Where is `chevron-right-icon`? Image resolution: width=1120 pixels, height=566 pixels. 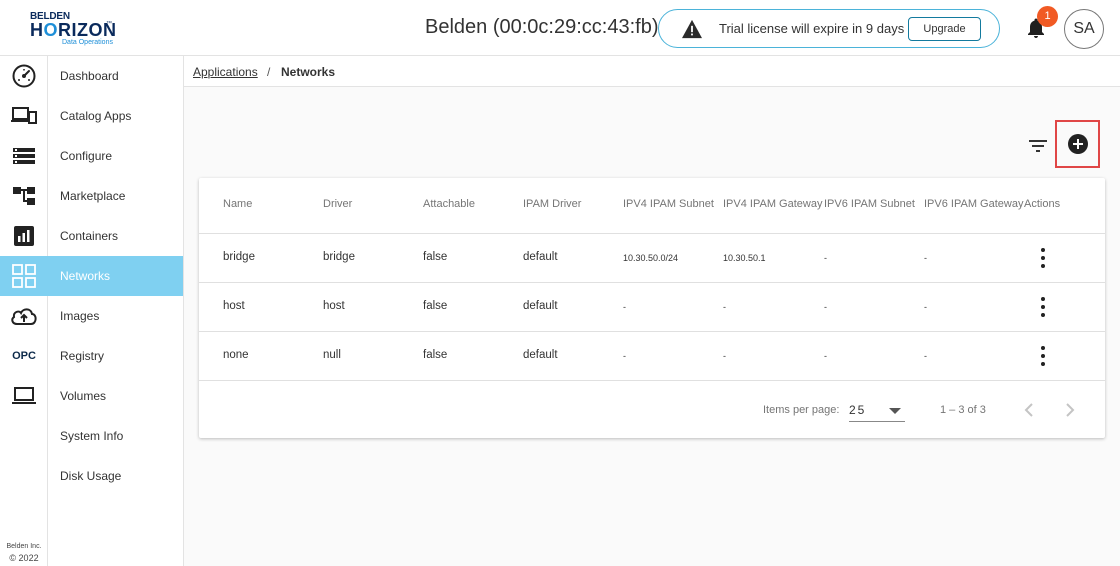
chevron-right-icon is located at coordinates (1070, 410).